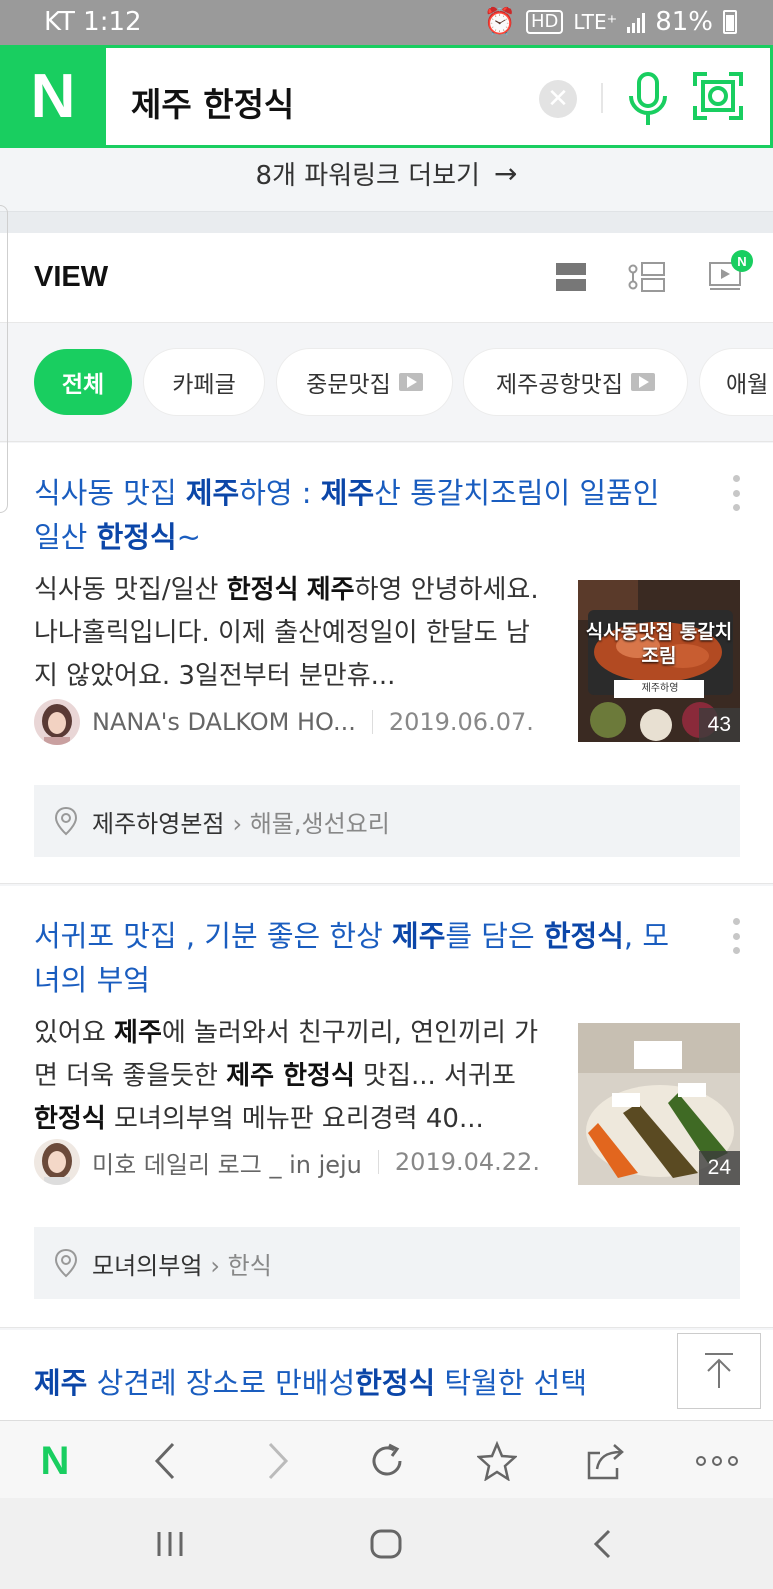 This screenshot has height=1589, width=773. What do you see at coordinates (505, 173) in the screenshot?
I see `arrow-right-icon: →` at bounding box center [505, 173].